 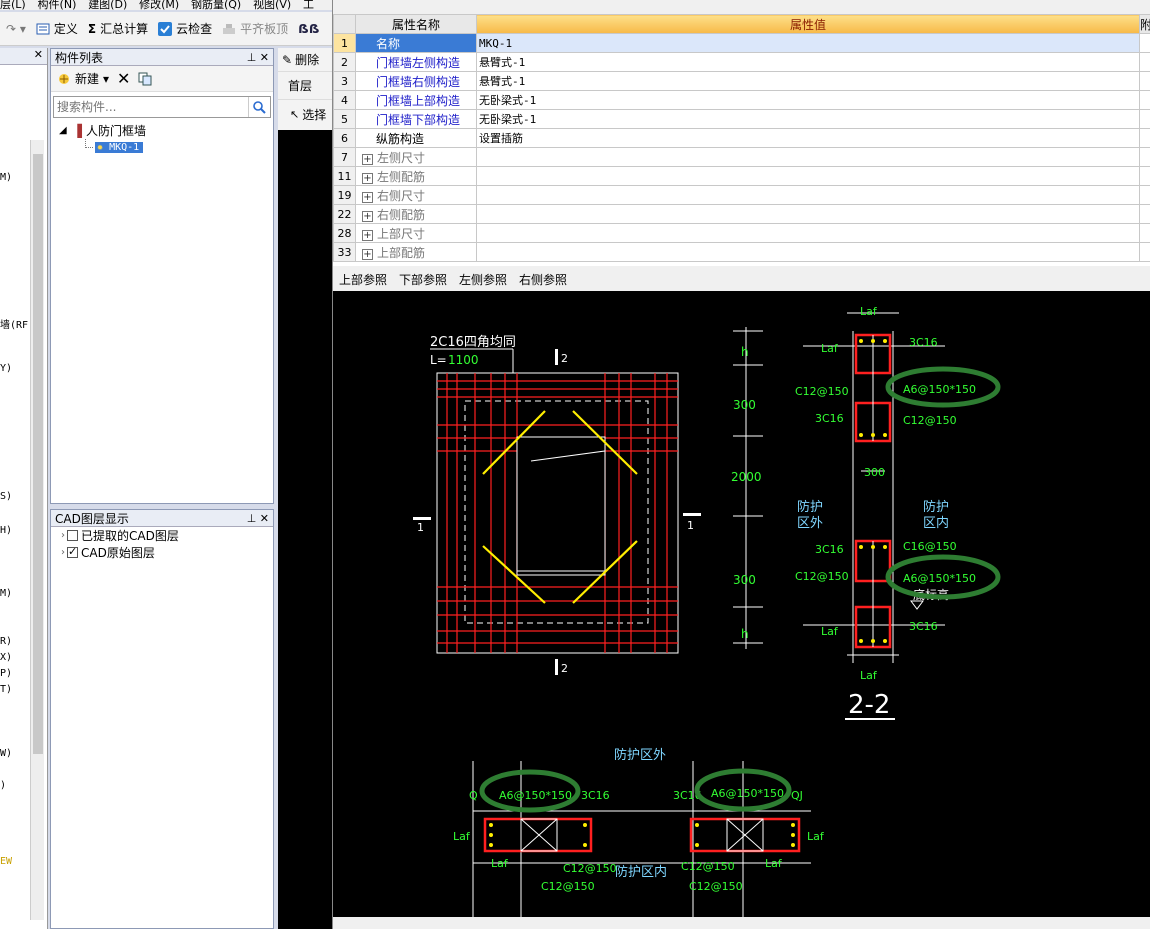 What do you see at coordinates (314, 114) in the screenshot?
I see `select-tool-label: 选择` at bounding box center [314, 114].